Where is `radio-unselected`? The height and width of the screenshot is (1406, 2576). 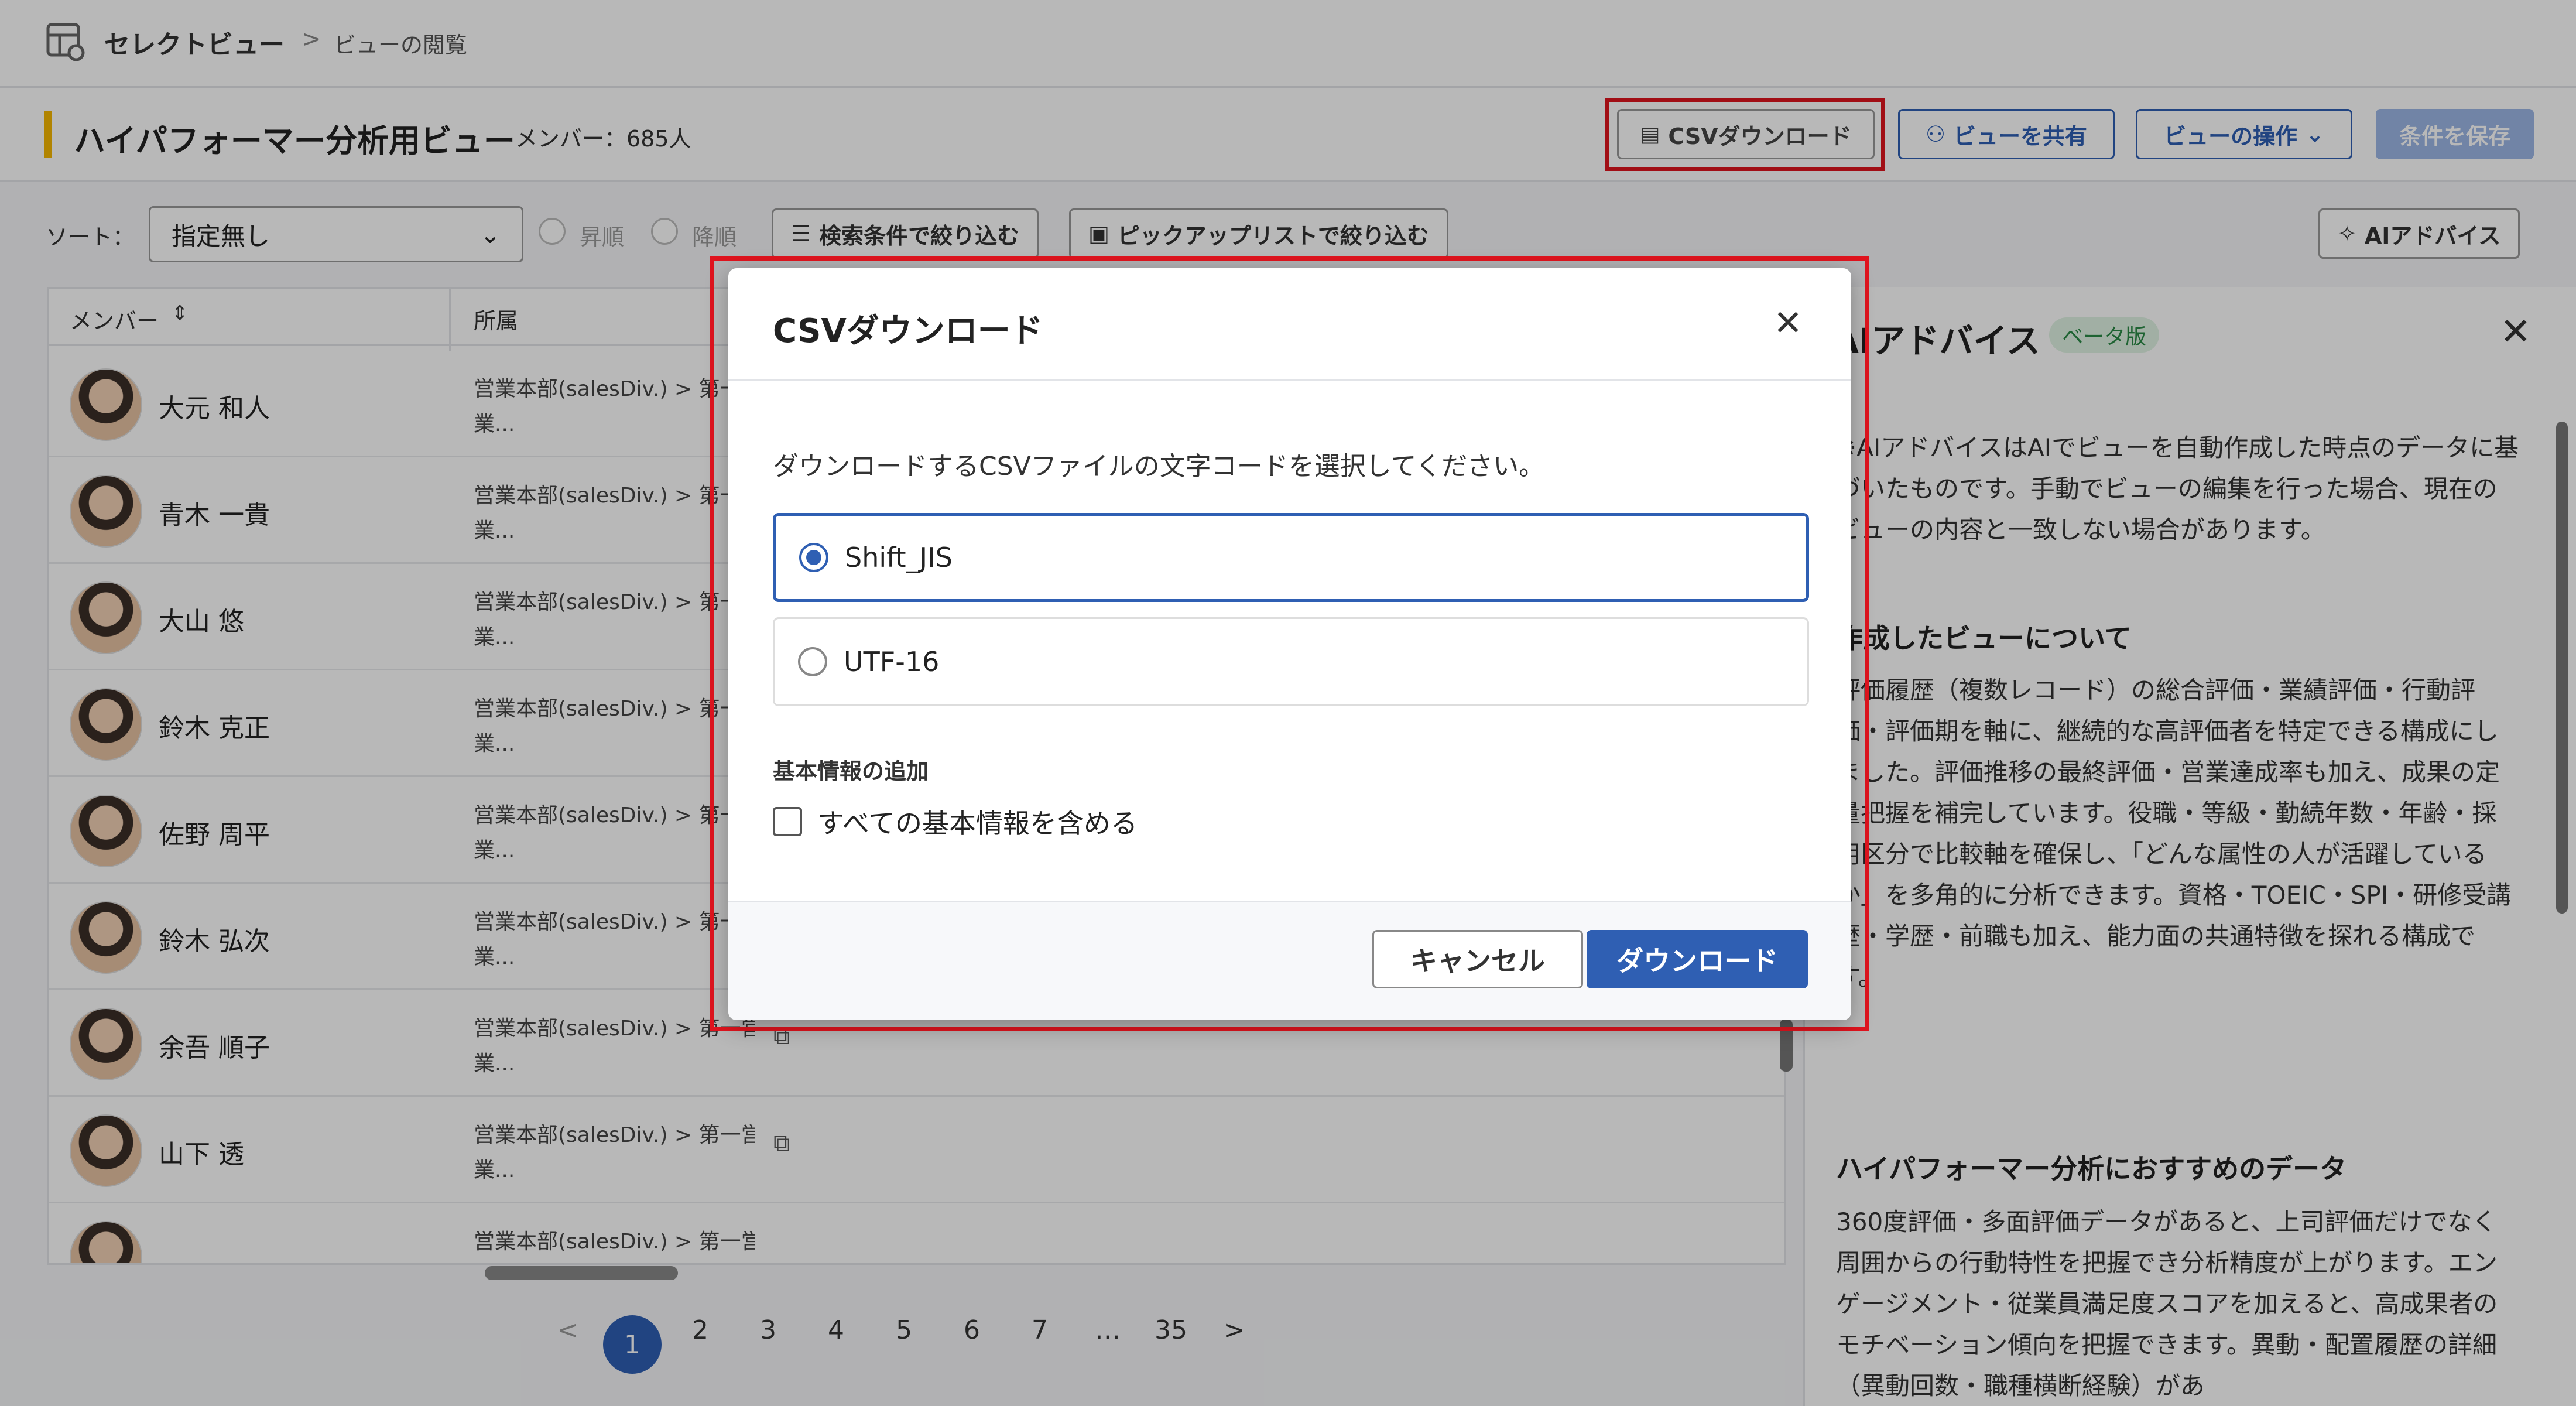
radio-unselected is located at coordinates (812, 662).